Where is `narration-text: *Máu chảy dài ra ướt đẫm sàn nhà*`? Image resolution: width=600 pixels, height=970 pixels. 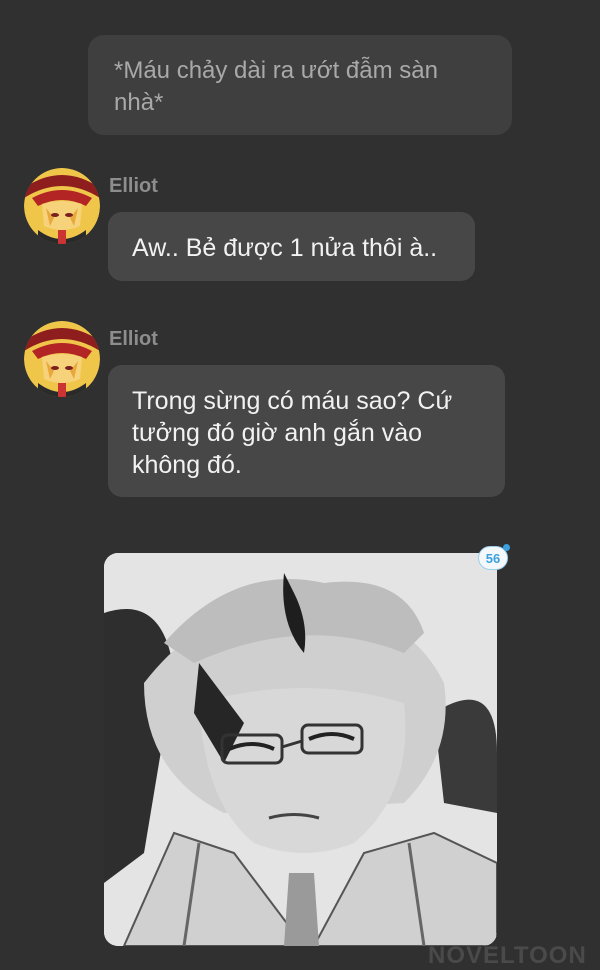 narration-text: *Máu chảy dài ra ướt đẫm sàn nhà* is located at coordinates (276, 86).